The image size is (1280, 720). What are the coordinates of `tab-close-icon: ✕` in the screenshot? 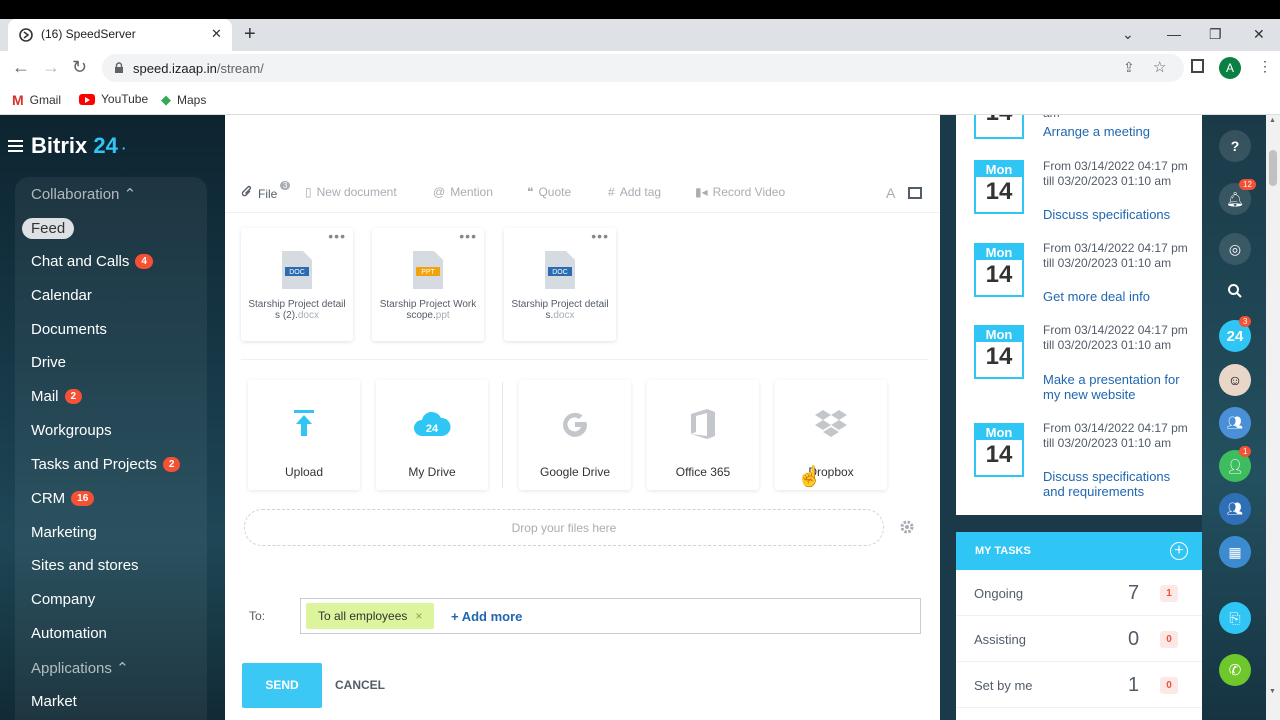 It's located at (216, 34).